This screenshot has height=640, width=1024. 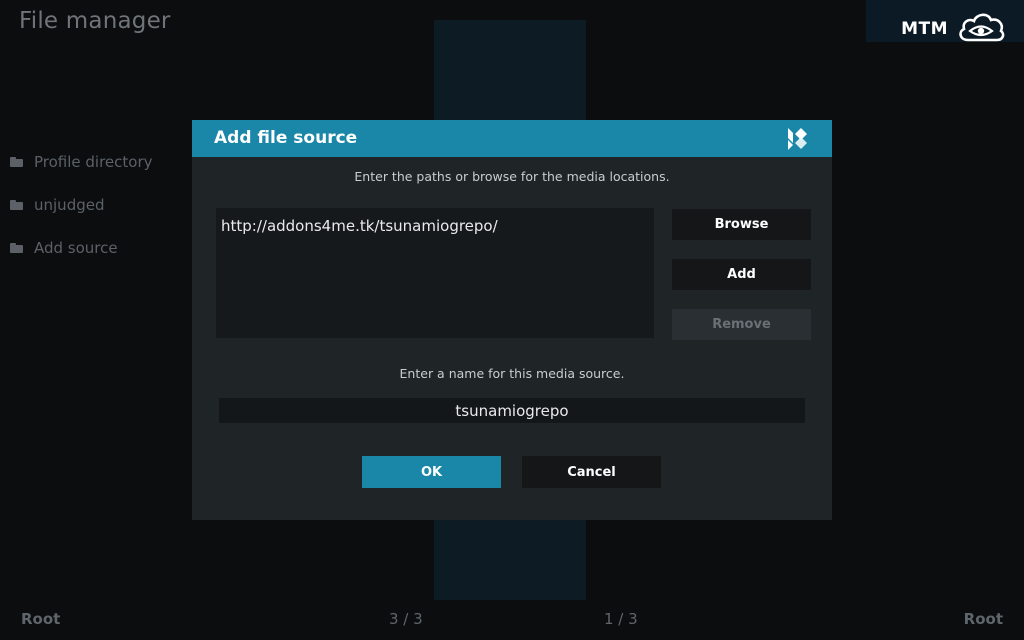 I want to click on footer-left-label: Root, so click(x=41, y=619).